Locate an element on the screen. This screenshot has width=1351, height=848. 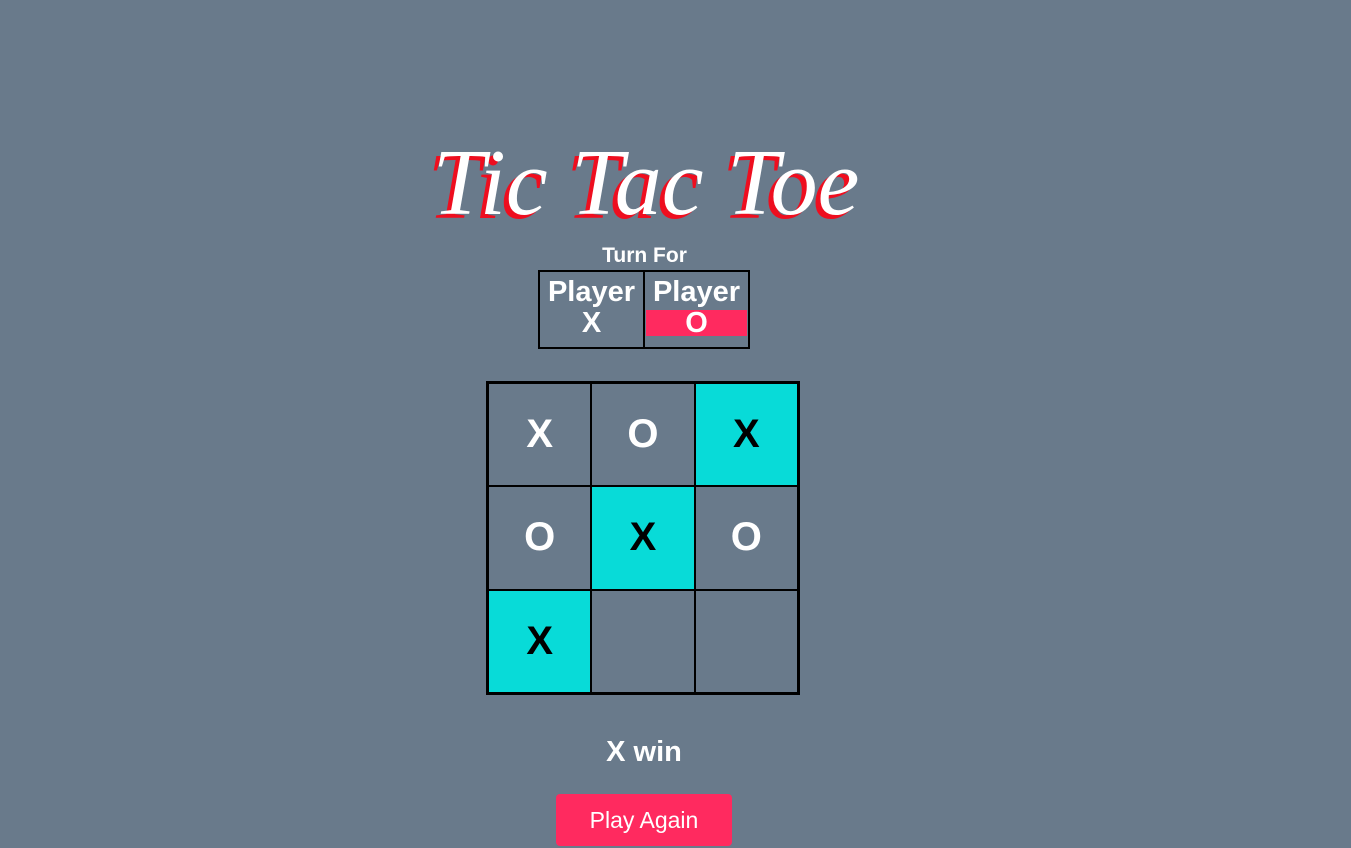
board-cell-5: X is located at coordinates (643, 538).